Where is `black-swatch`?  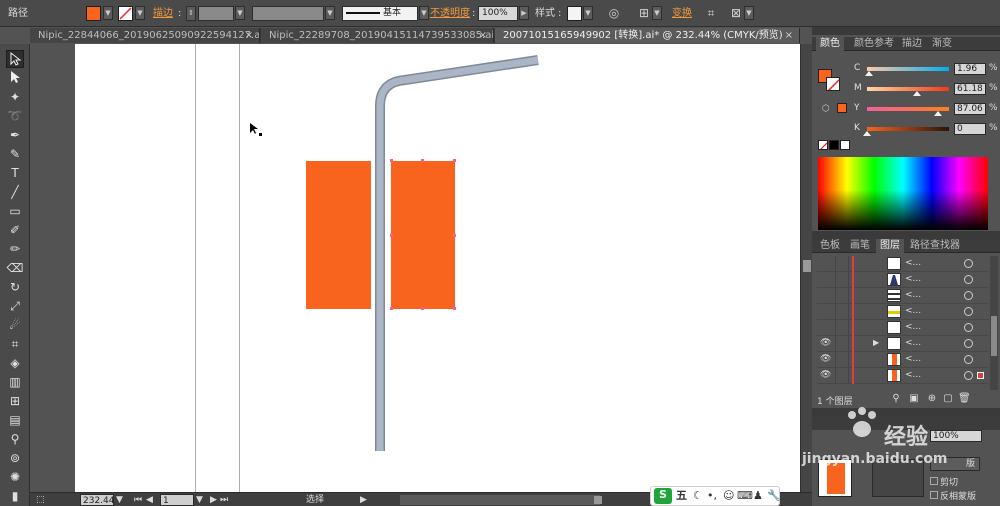 black-swatch is located at coordinates (834, 145).